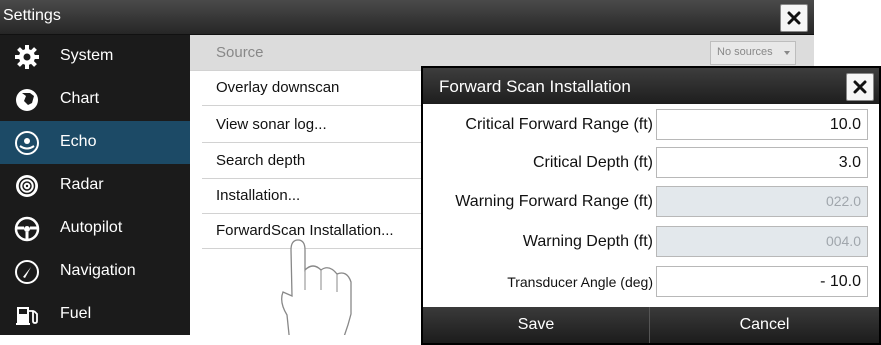 The image size is (881, 345). Describe the element at coordinates (745, 52) in the screenshot. I see `source-select-value: No sources` at that location.